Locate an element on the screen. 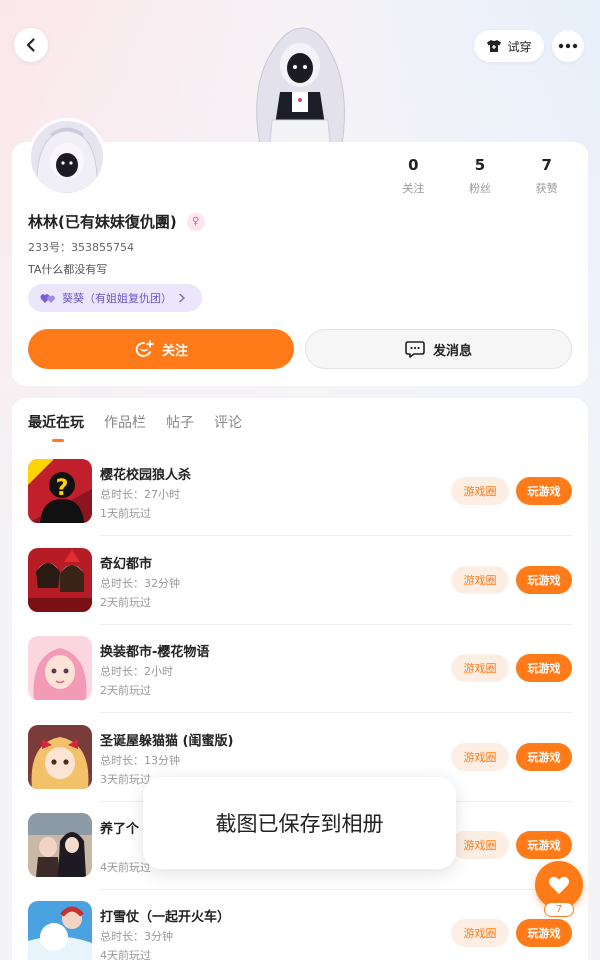 The width and height of the screenshot is (600, 960). tab-indicator is located at coordinates (58, 440).